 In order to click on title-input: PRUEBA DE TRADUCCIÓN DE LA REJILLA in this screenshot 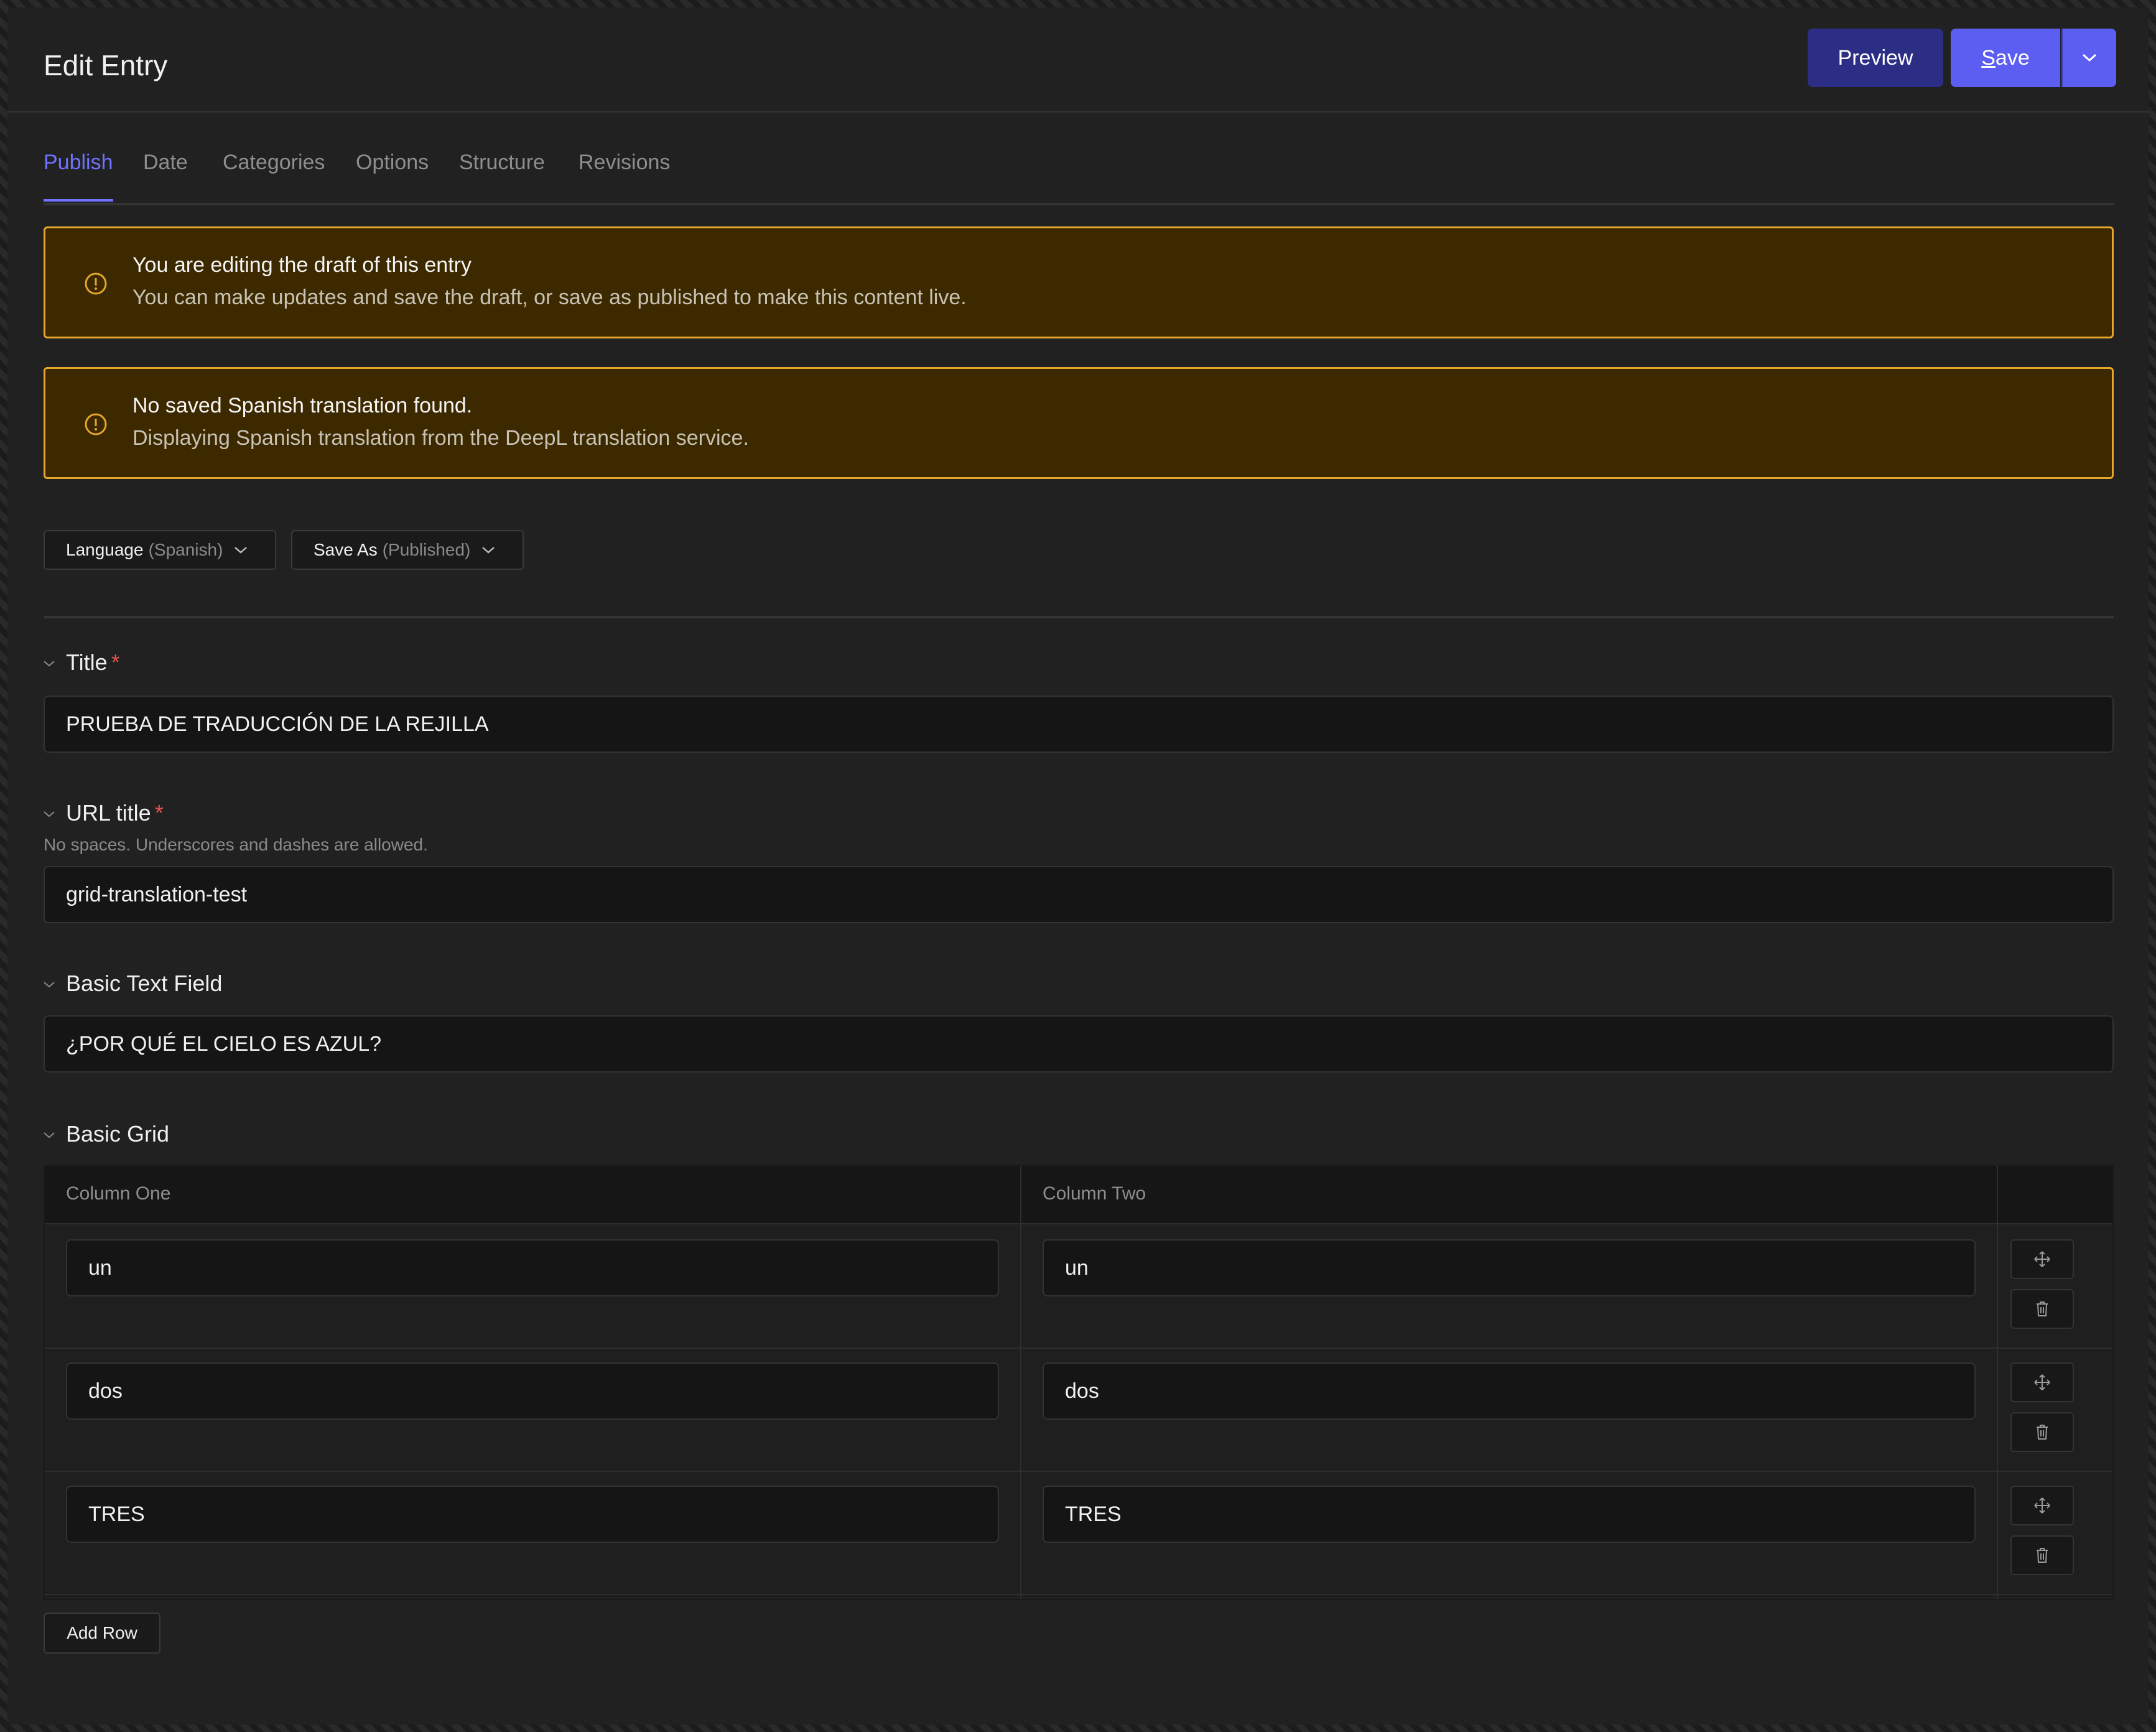, I will do `click(1079, 724)`.